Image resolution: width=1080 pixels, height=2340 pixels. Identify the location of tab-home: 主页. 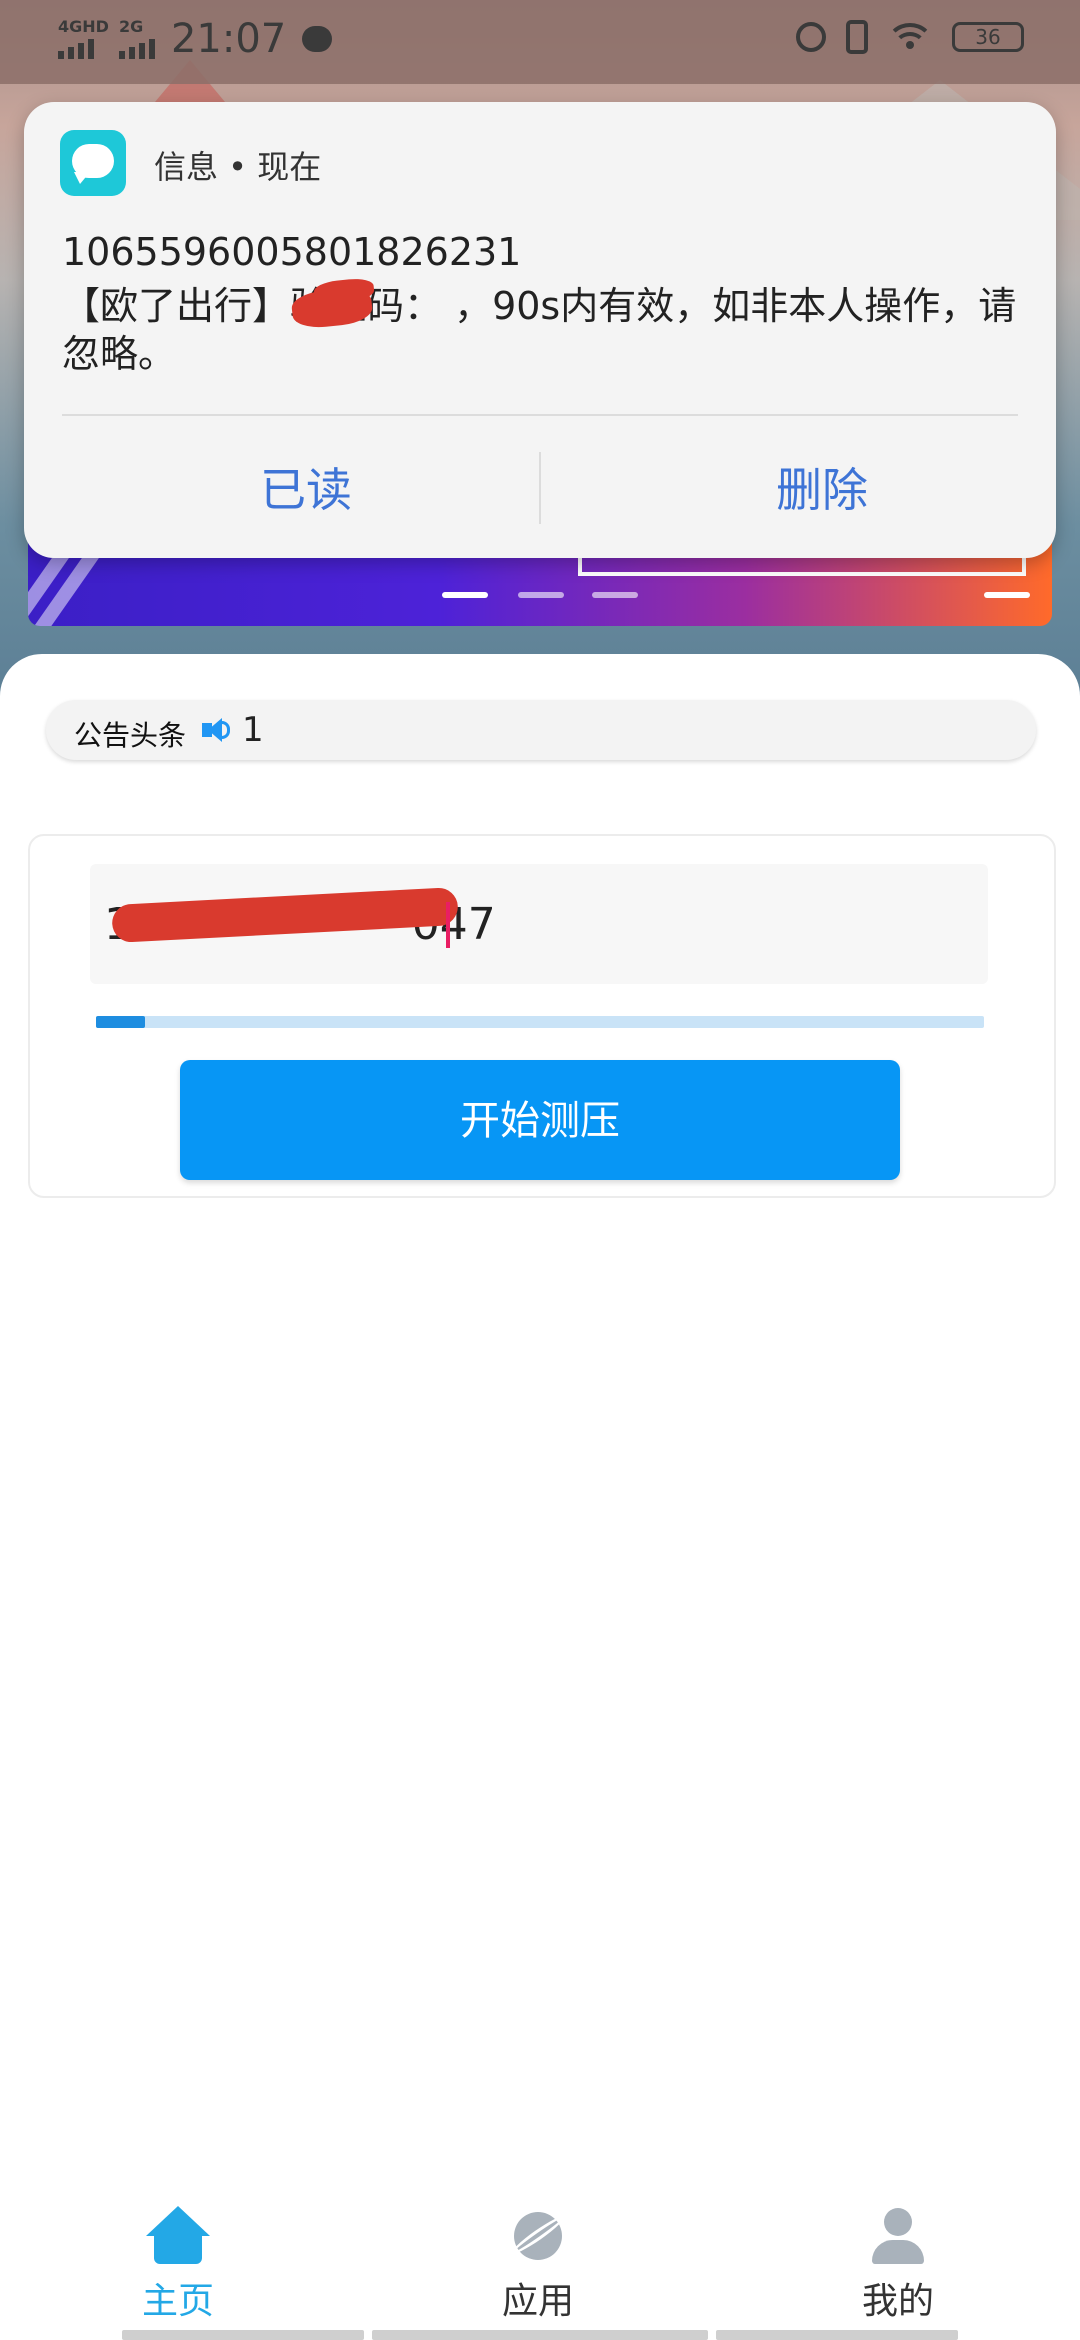
(178, 2265).